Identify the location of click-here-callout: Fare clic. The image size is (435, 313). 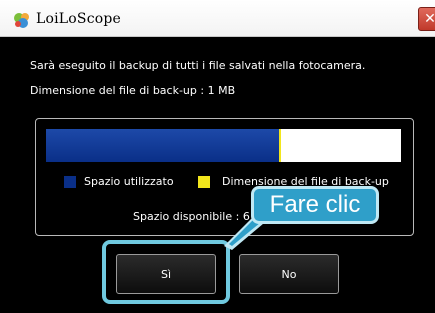
(315, 205).